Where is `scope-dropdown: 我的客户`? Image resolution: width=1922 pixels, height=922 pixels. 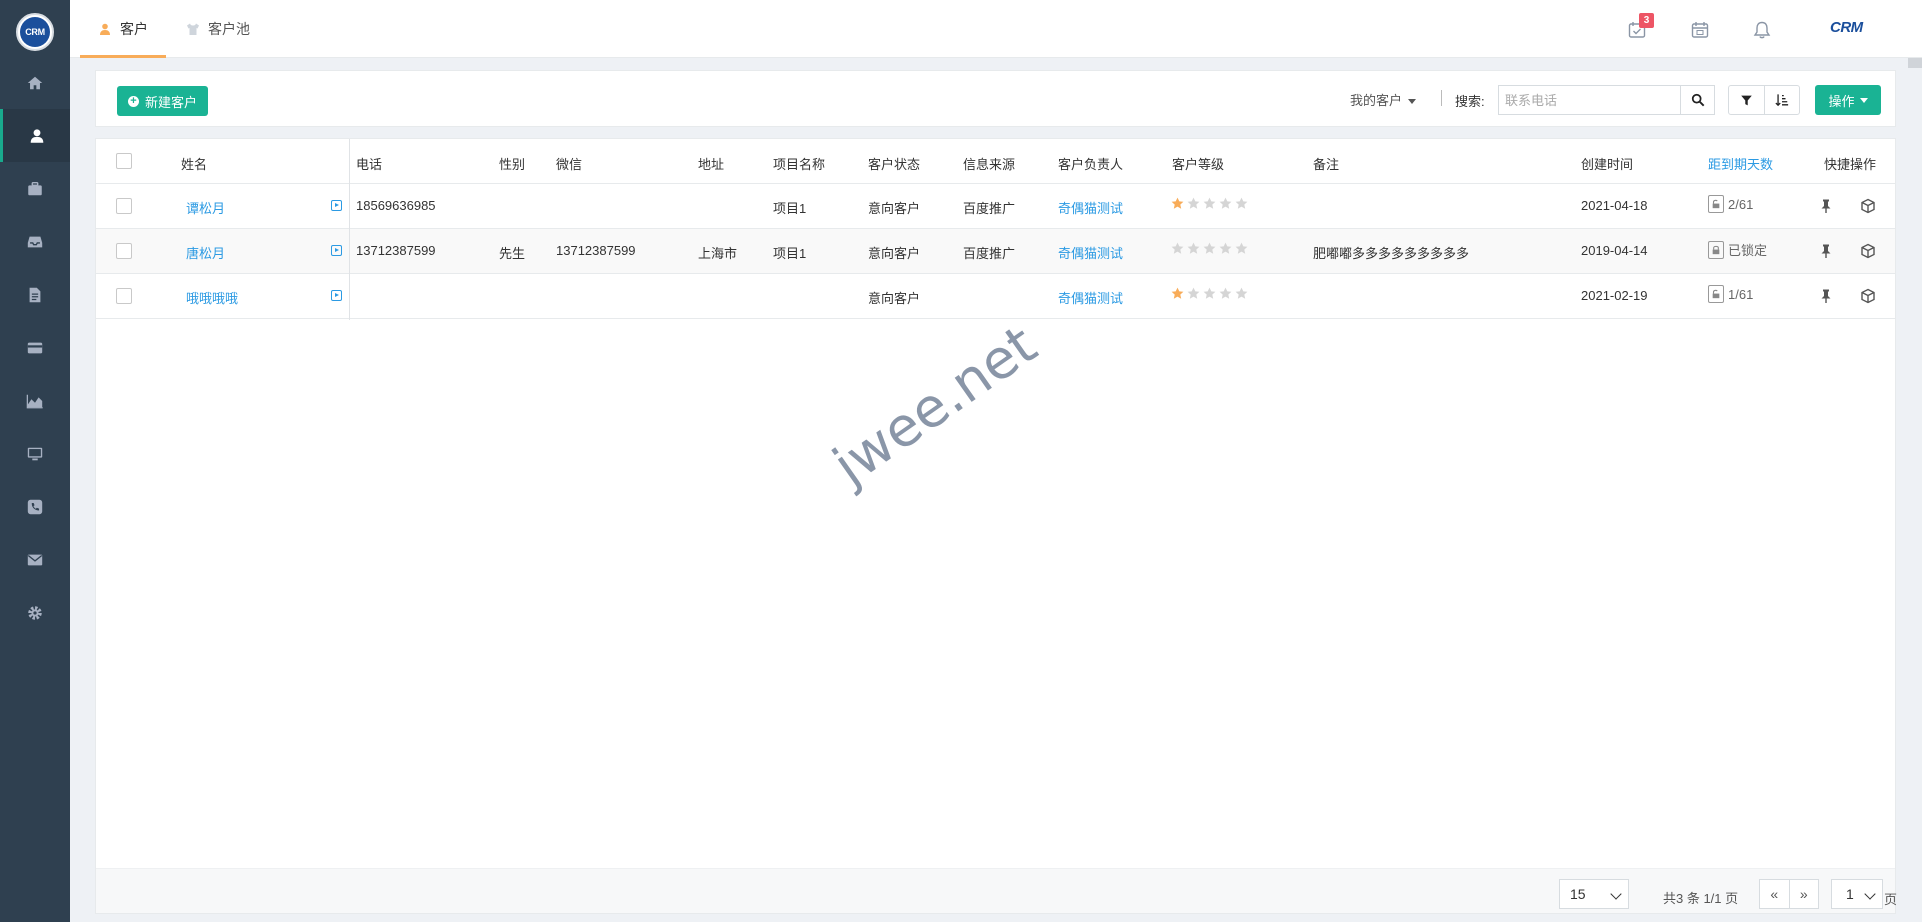 scope-dropdown: 我的客户 is located at coordinates (1383, 99).